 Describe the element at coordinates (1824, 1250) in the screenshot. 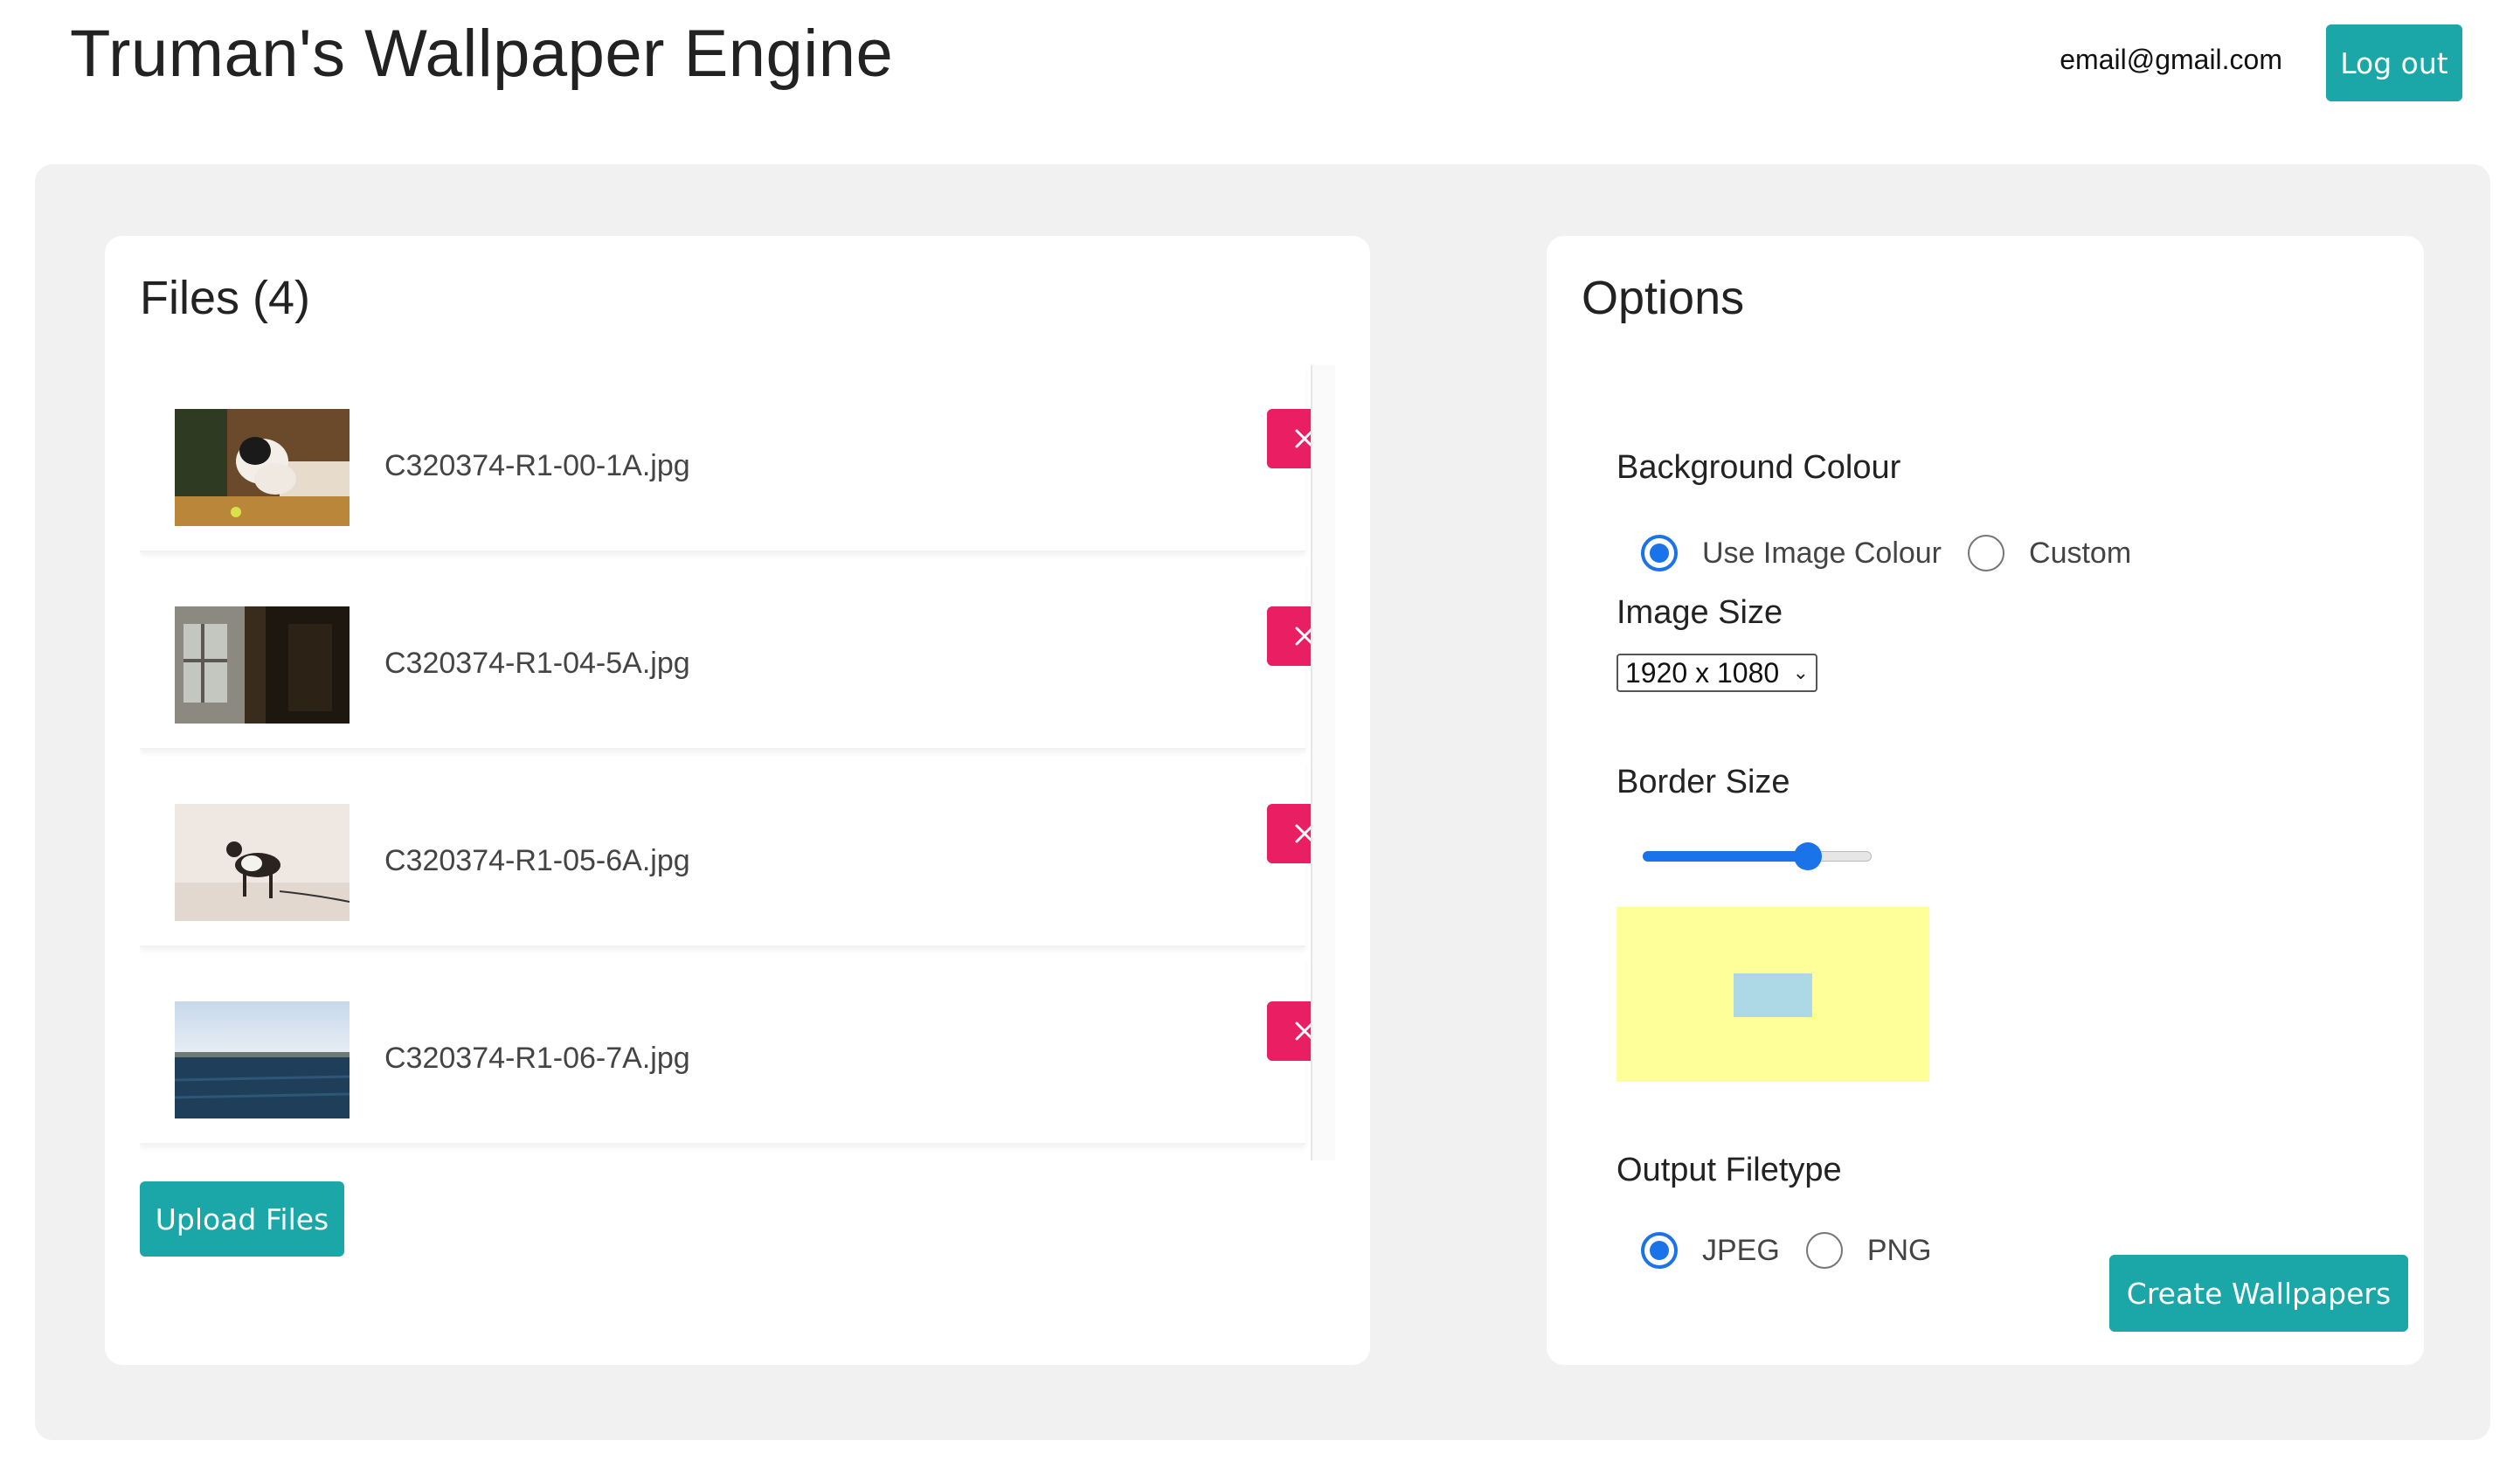

I see `png-radio` at that location.